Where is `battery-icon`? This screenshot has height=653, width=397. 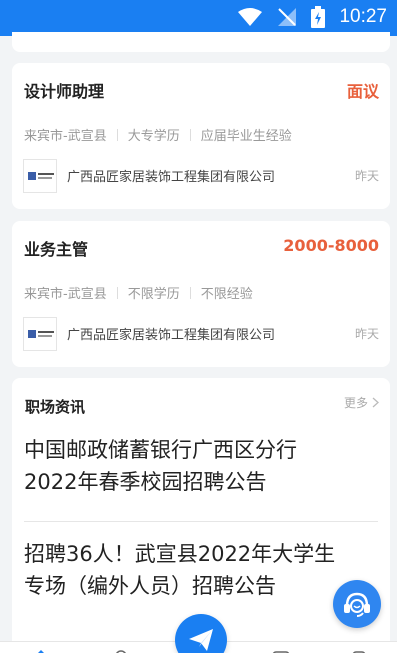
battery-icon is located at coordinates (318, 17).